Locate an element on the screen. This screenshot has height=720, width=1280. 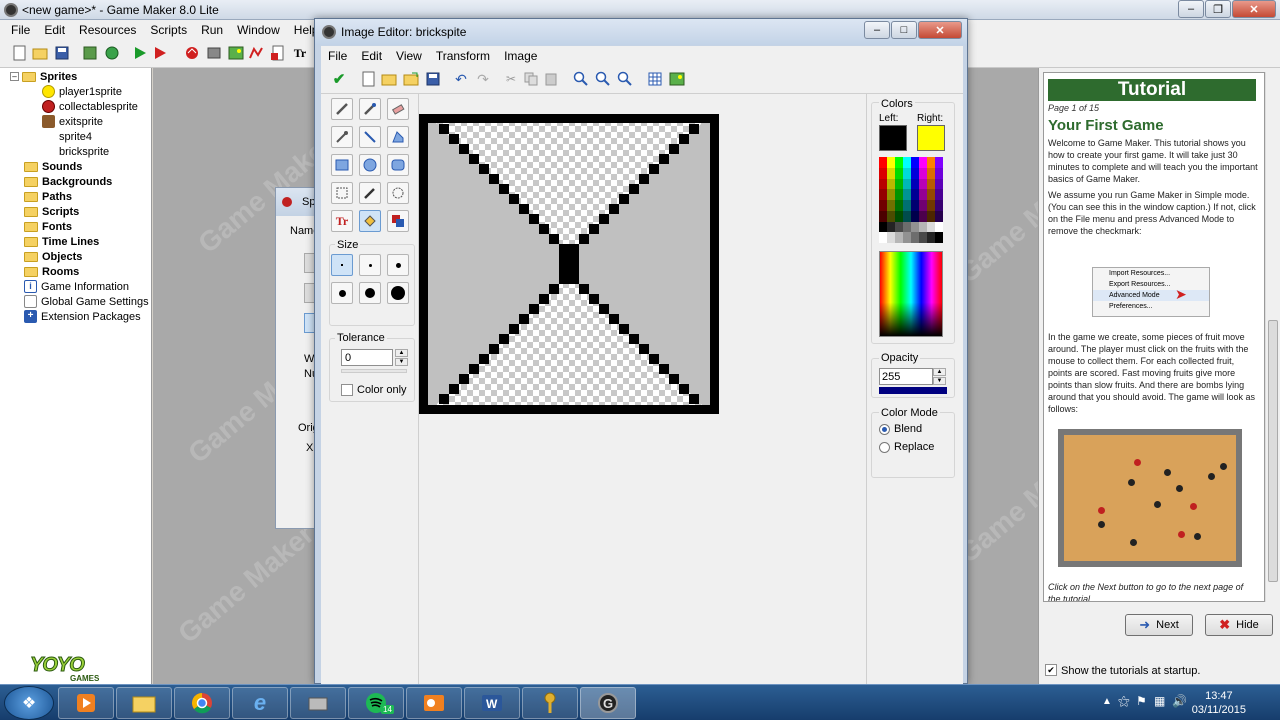
tree-sounds: Sounds is located at coordinates (53, 166).